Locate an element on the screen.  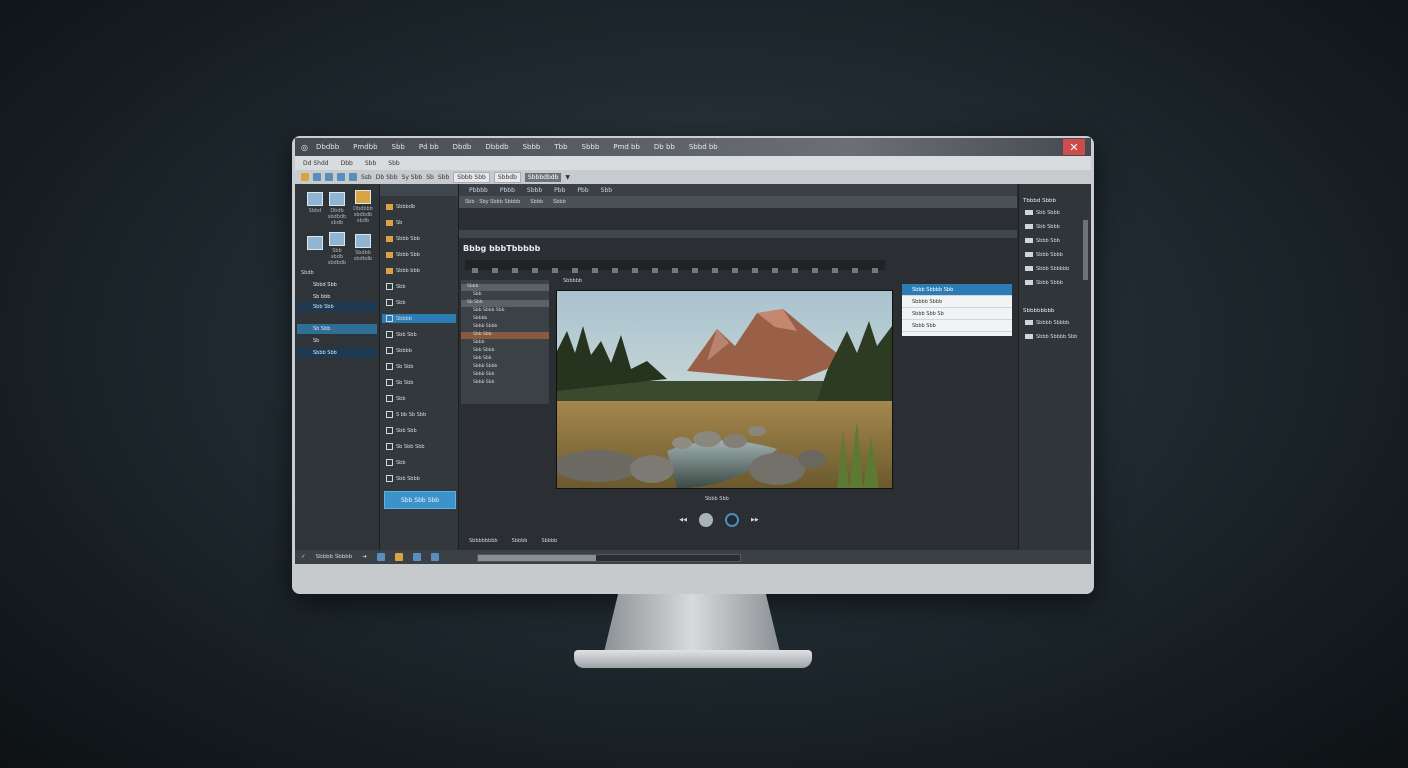
property-row: Sbbb Sbb is located at coordinates (957, 326).